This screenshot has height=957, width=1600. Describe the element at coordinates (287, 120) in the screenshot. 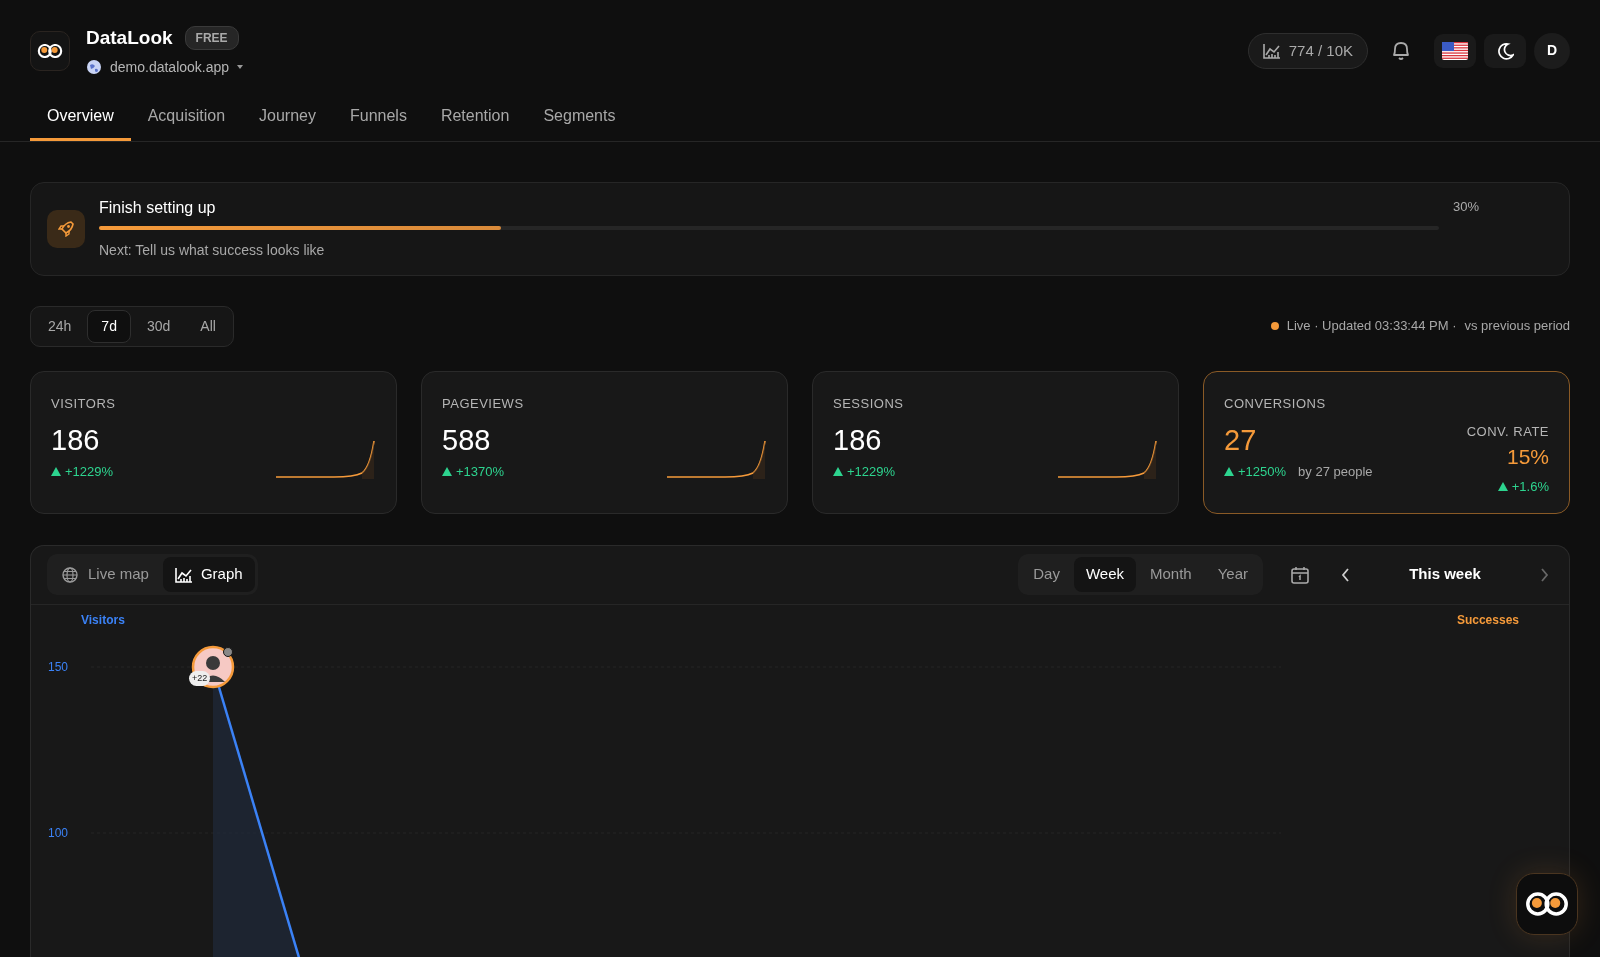

I see `nav-tab: Journey` at that location.